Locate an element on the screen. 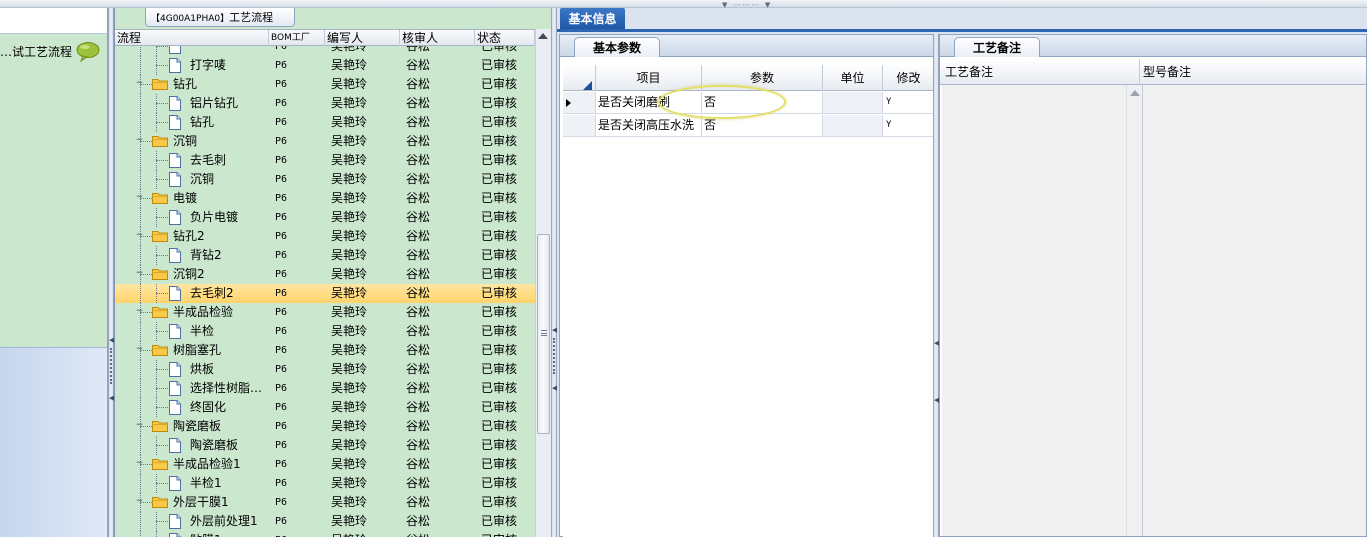  tree-step-row: 外层前处理1 P6 吴艳玲 谷松 已审核 is located at coordinates (325, 521).